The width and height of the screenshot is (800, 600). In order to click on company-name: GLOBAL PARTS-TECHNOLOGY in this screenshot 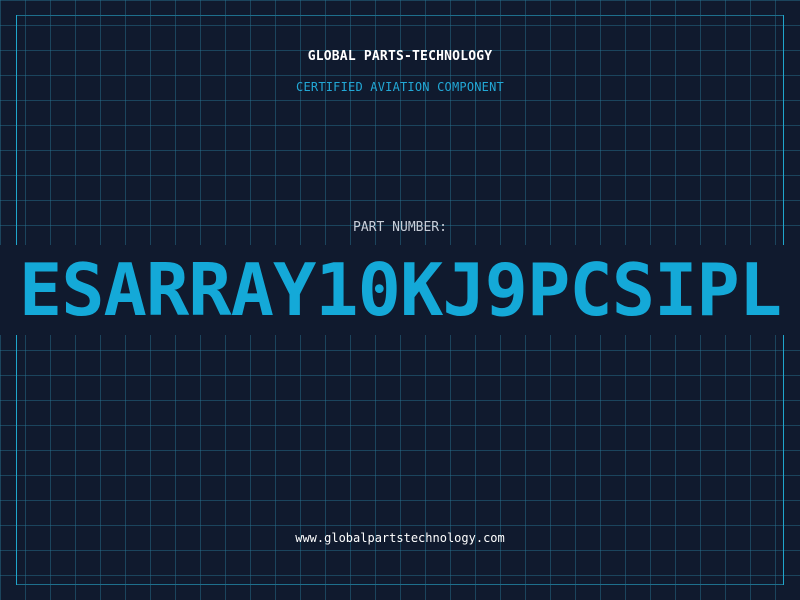, I will do `click(400, 56)`.